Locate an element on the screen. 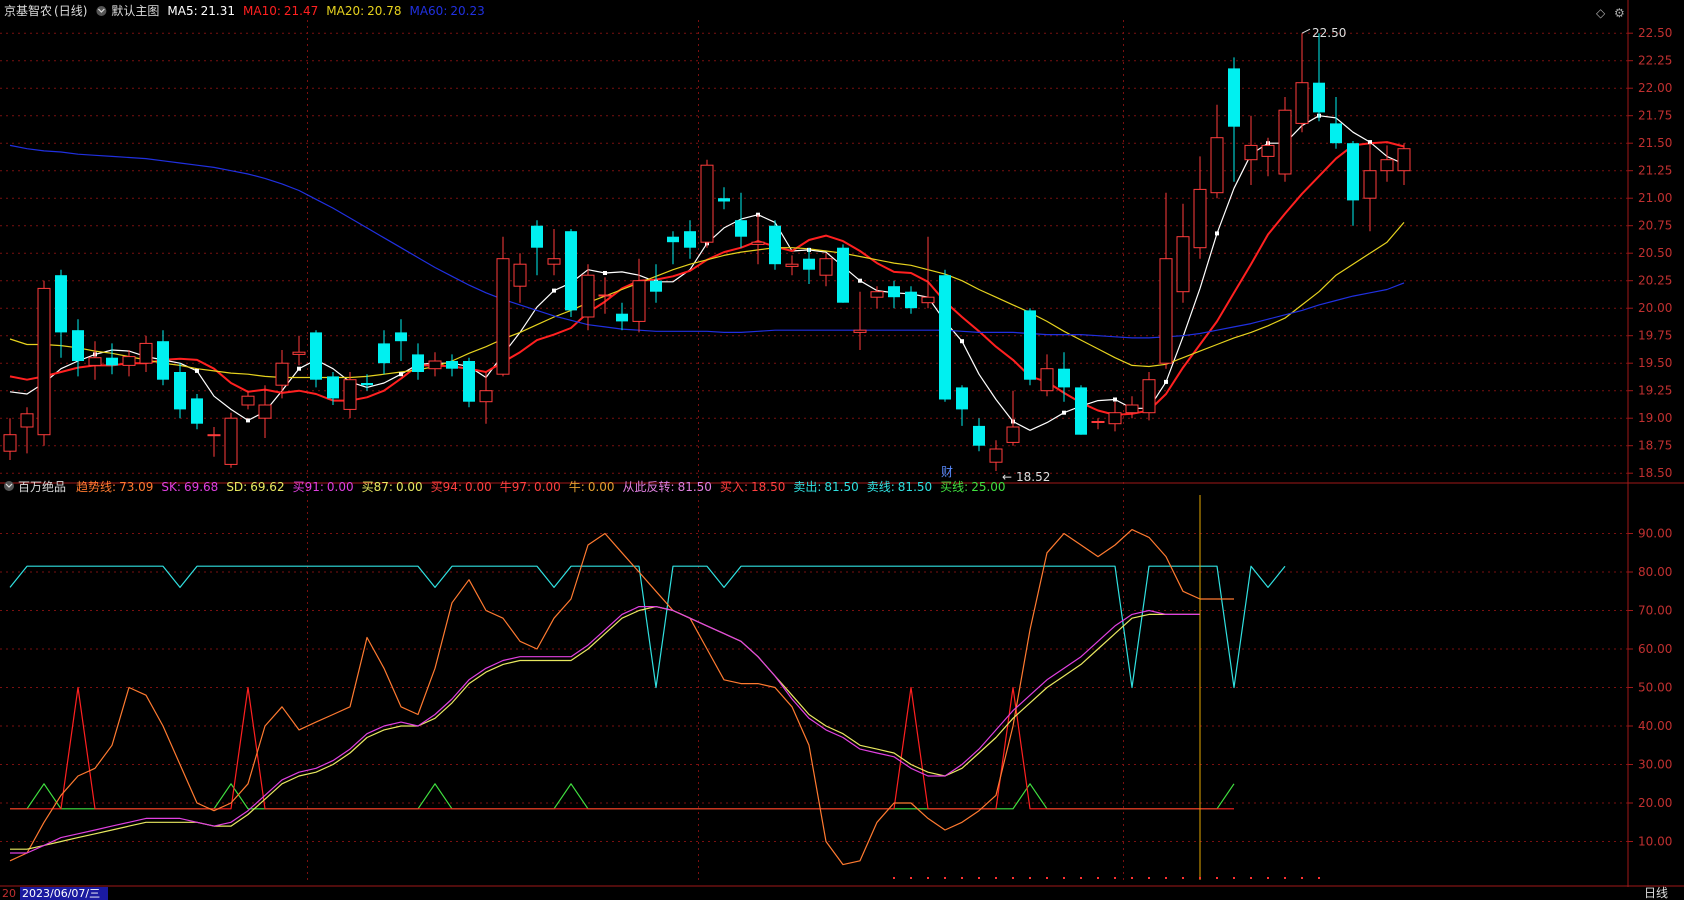 The image size is (1684, 900). legend-label: 买线: is located at coordinates (954, 487).